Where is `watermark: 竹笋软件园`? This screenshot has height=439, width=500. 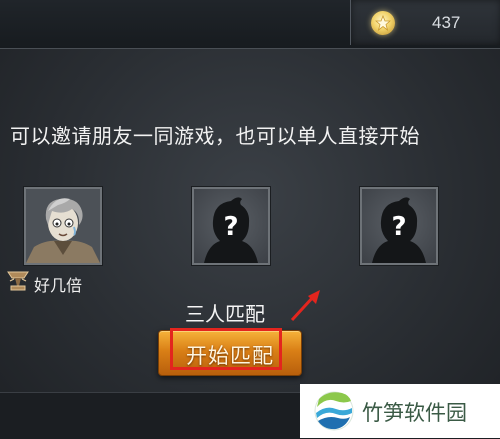
watermark: 竹笋软件园 is located at coordinates (400, 411).